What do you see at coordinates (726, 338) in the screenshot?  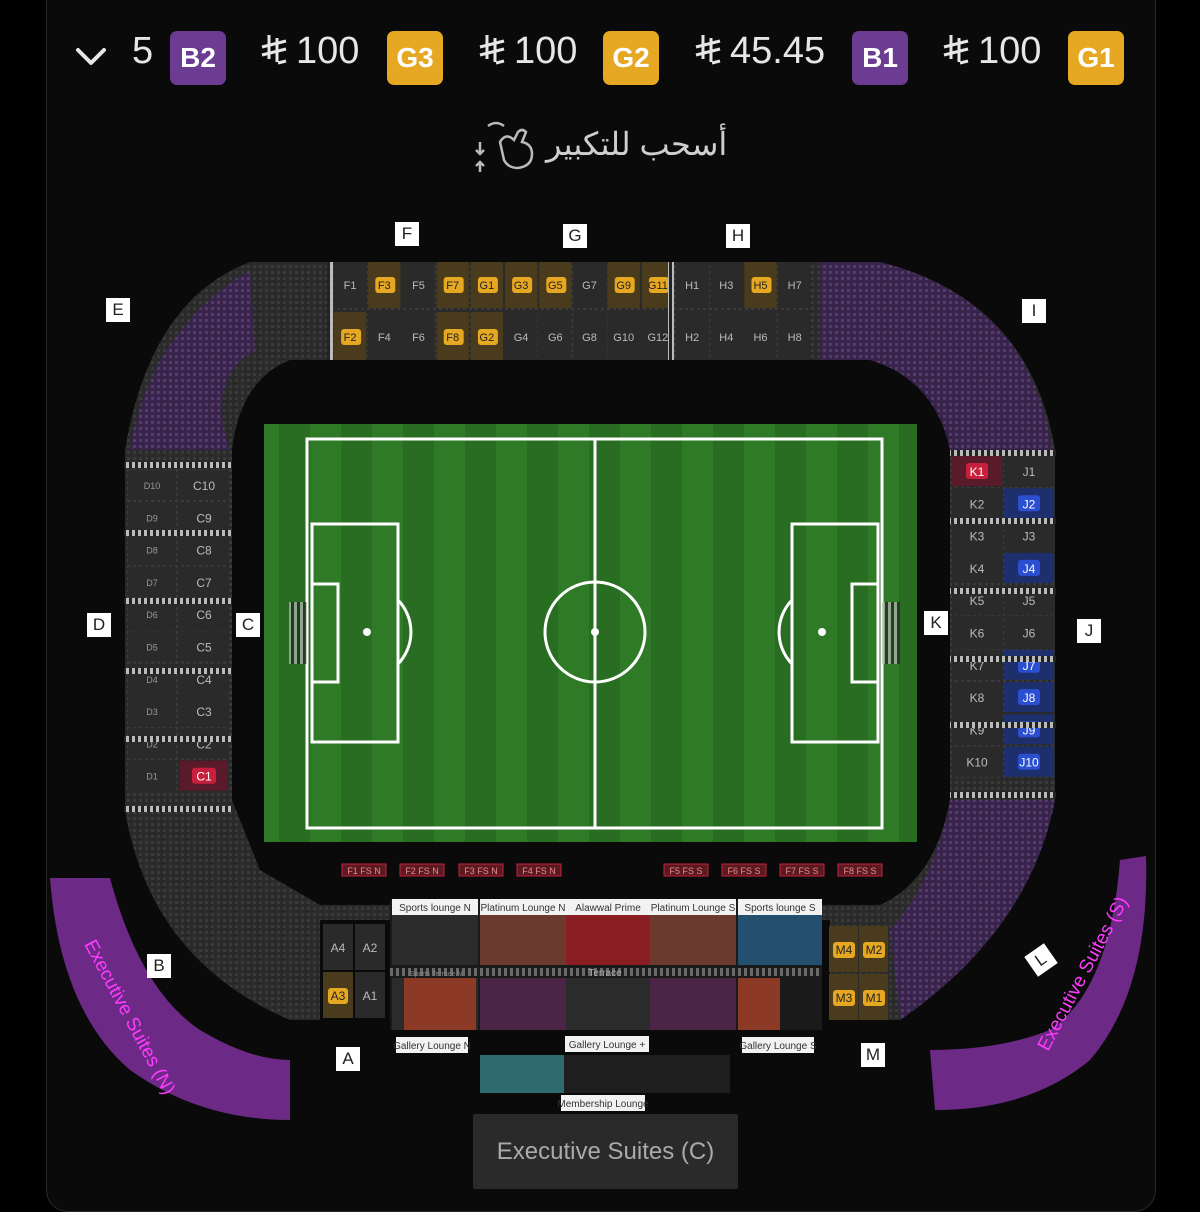 I see `section-label: H4` at bounding box center [726, 338].